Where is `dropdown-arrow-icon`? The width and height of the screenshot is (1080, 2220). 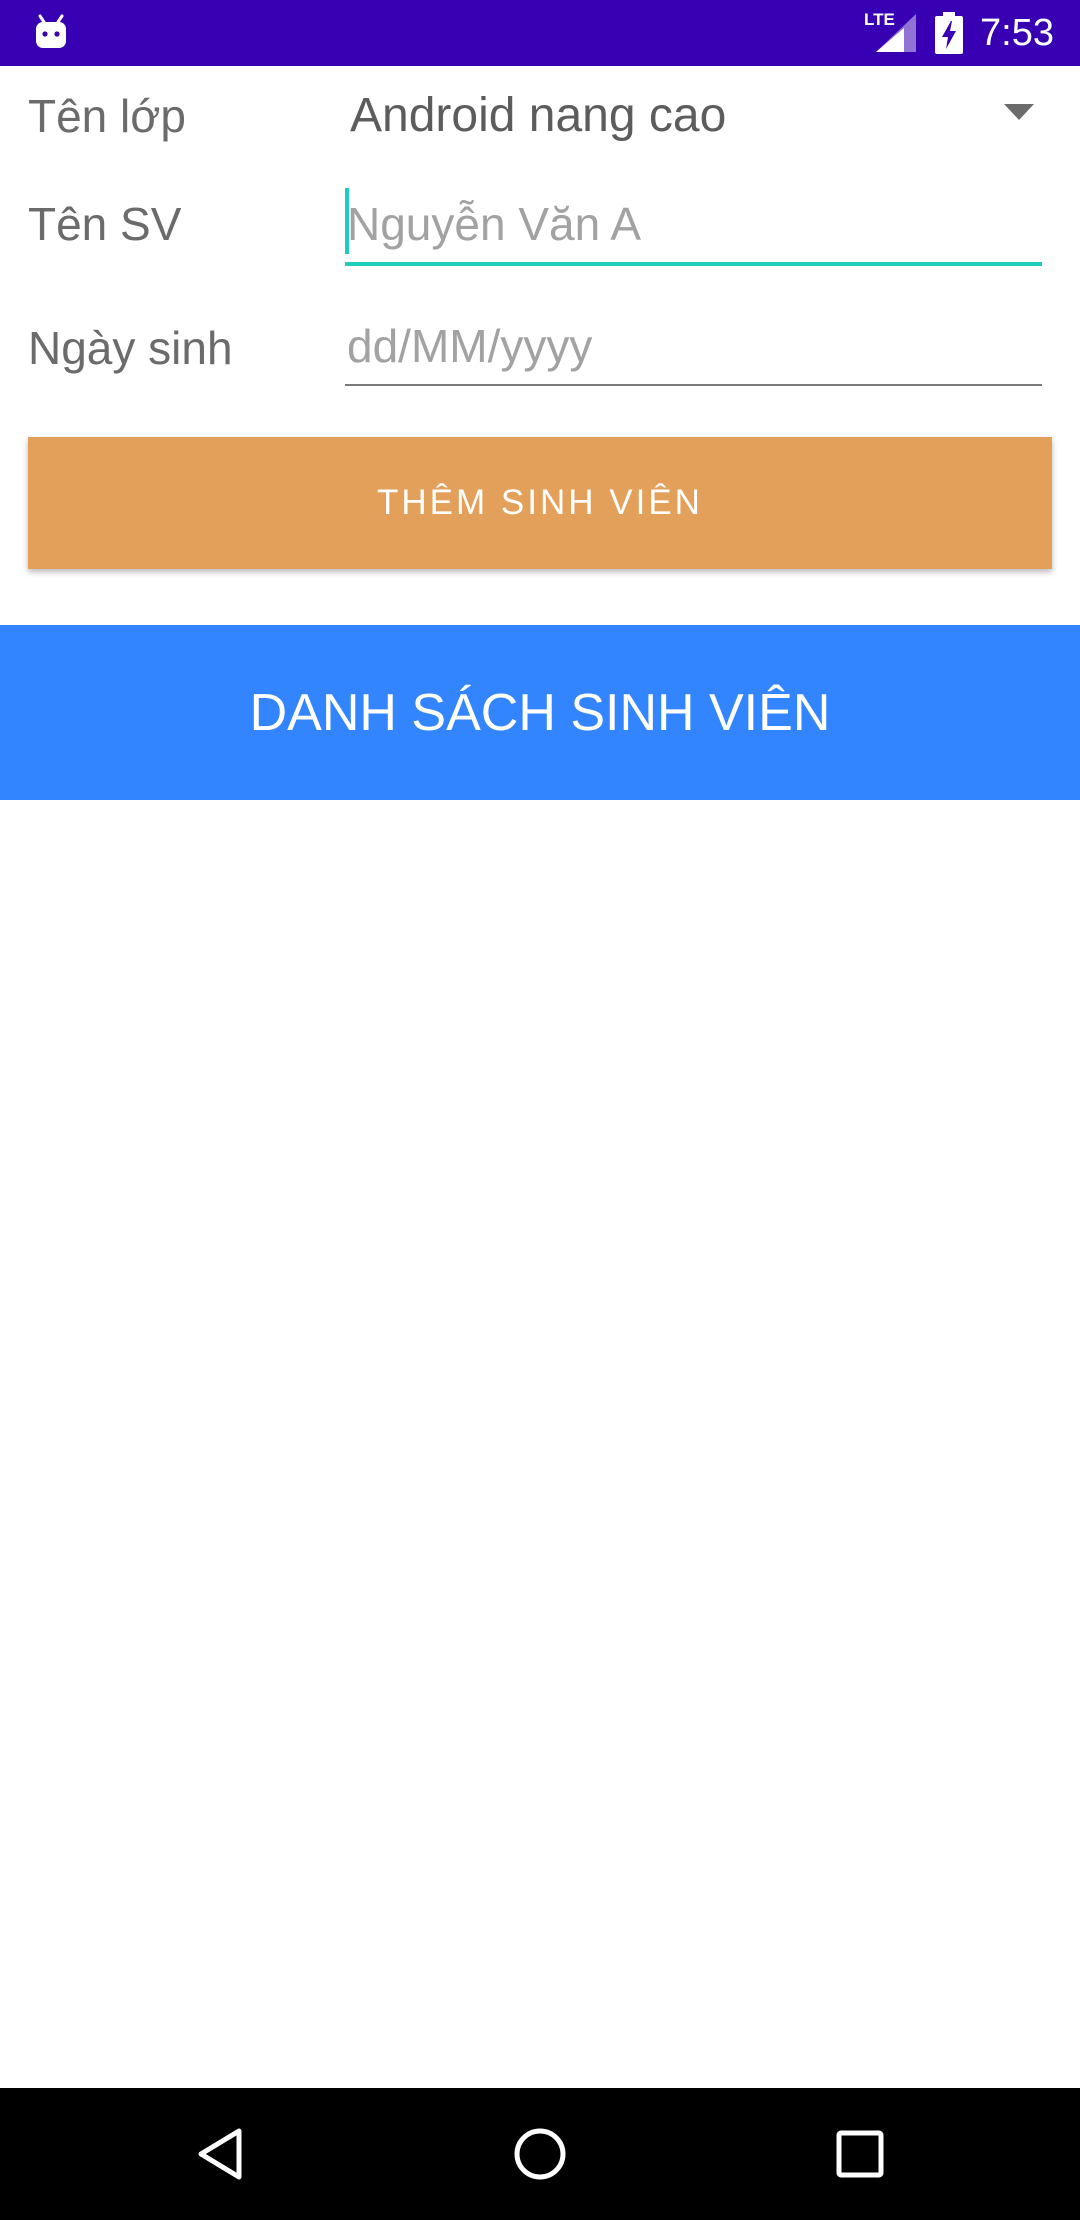 dropdown-arrow-icon is located at coordinates (1019, 112).